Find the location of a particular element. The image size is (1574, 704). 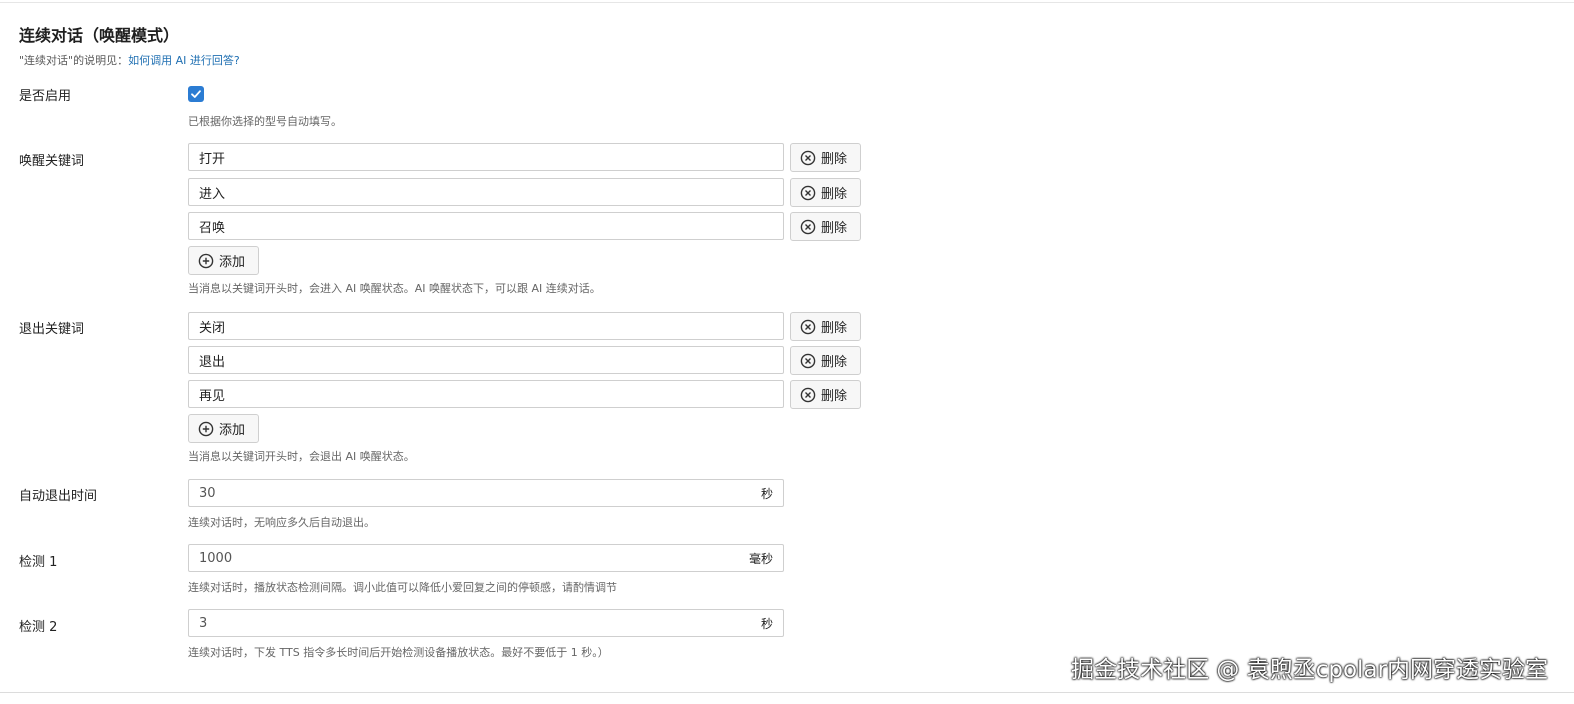

checkmark-icon is located at coordinates (196, 94).